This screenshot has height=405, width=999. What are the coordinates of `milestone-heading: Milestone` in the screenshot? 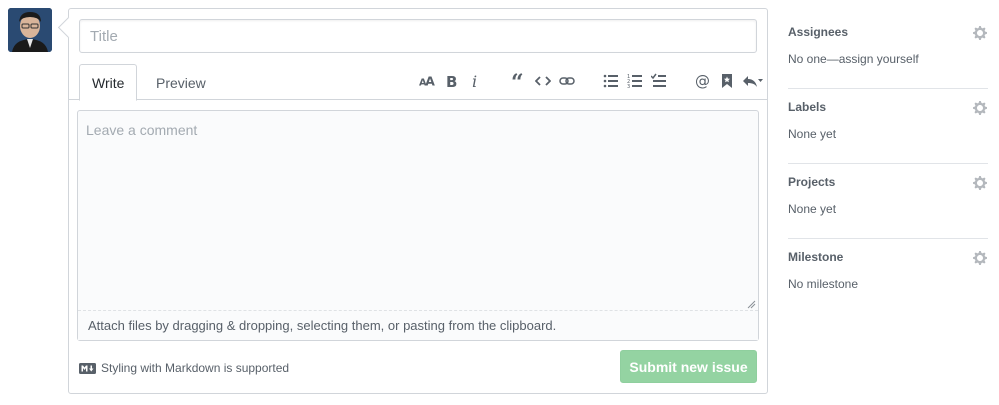 It's located at (888, 257).